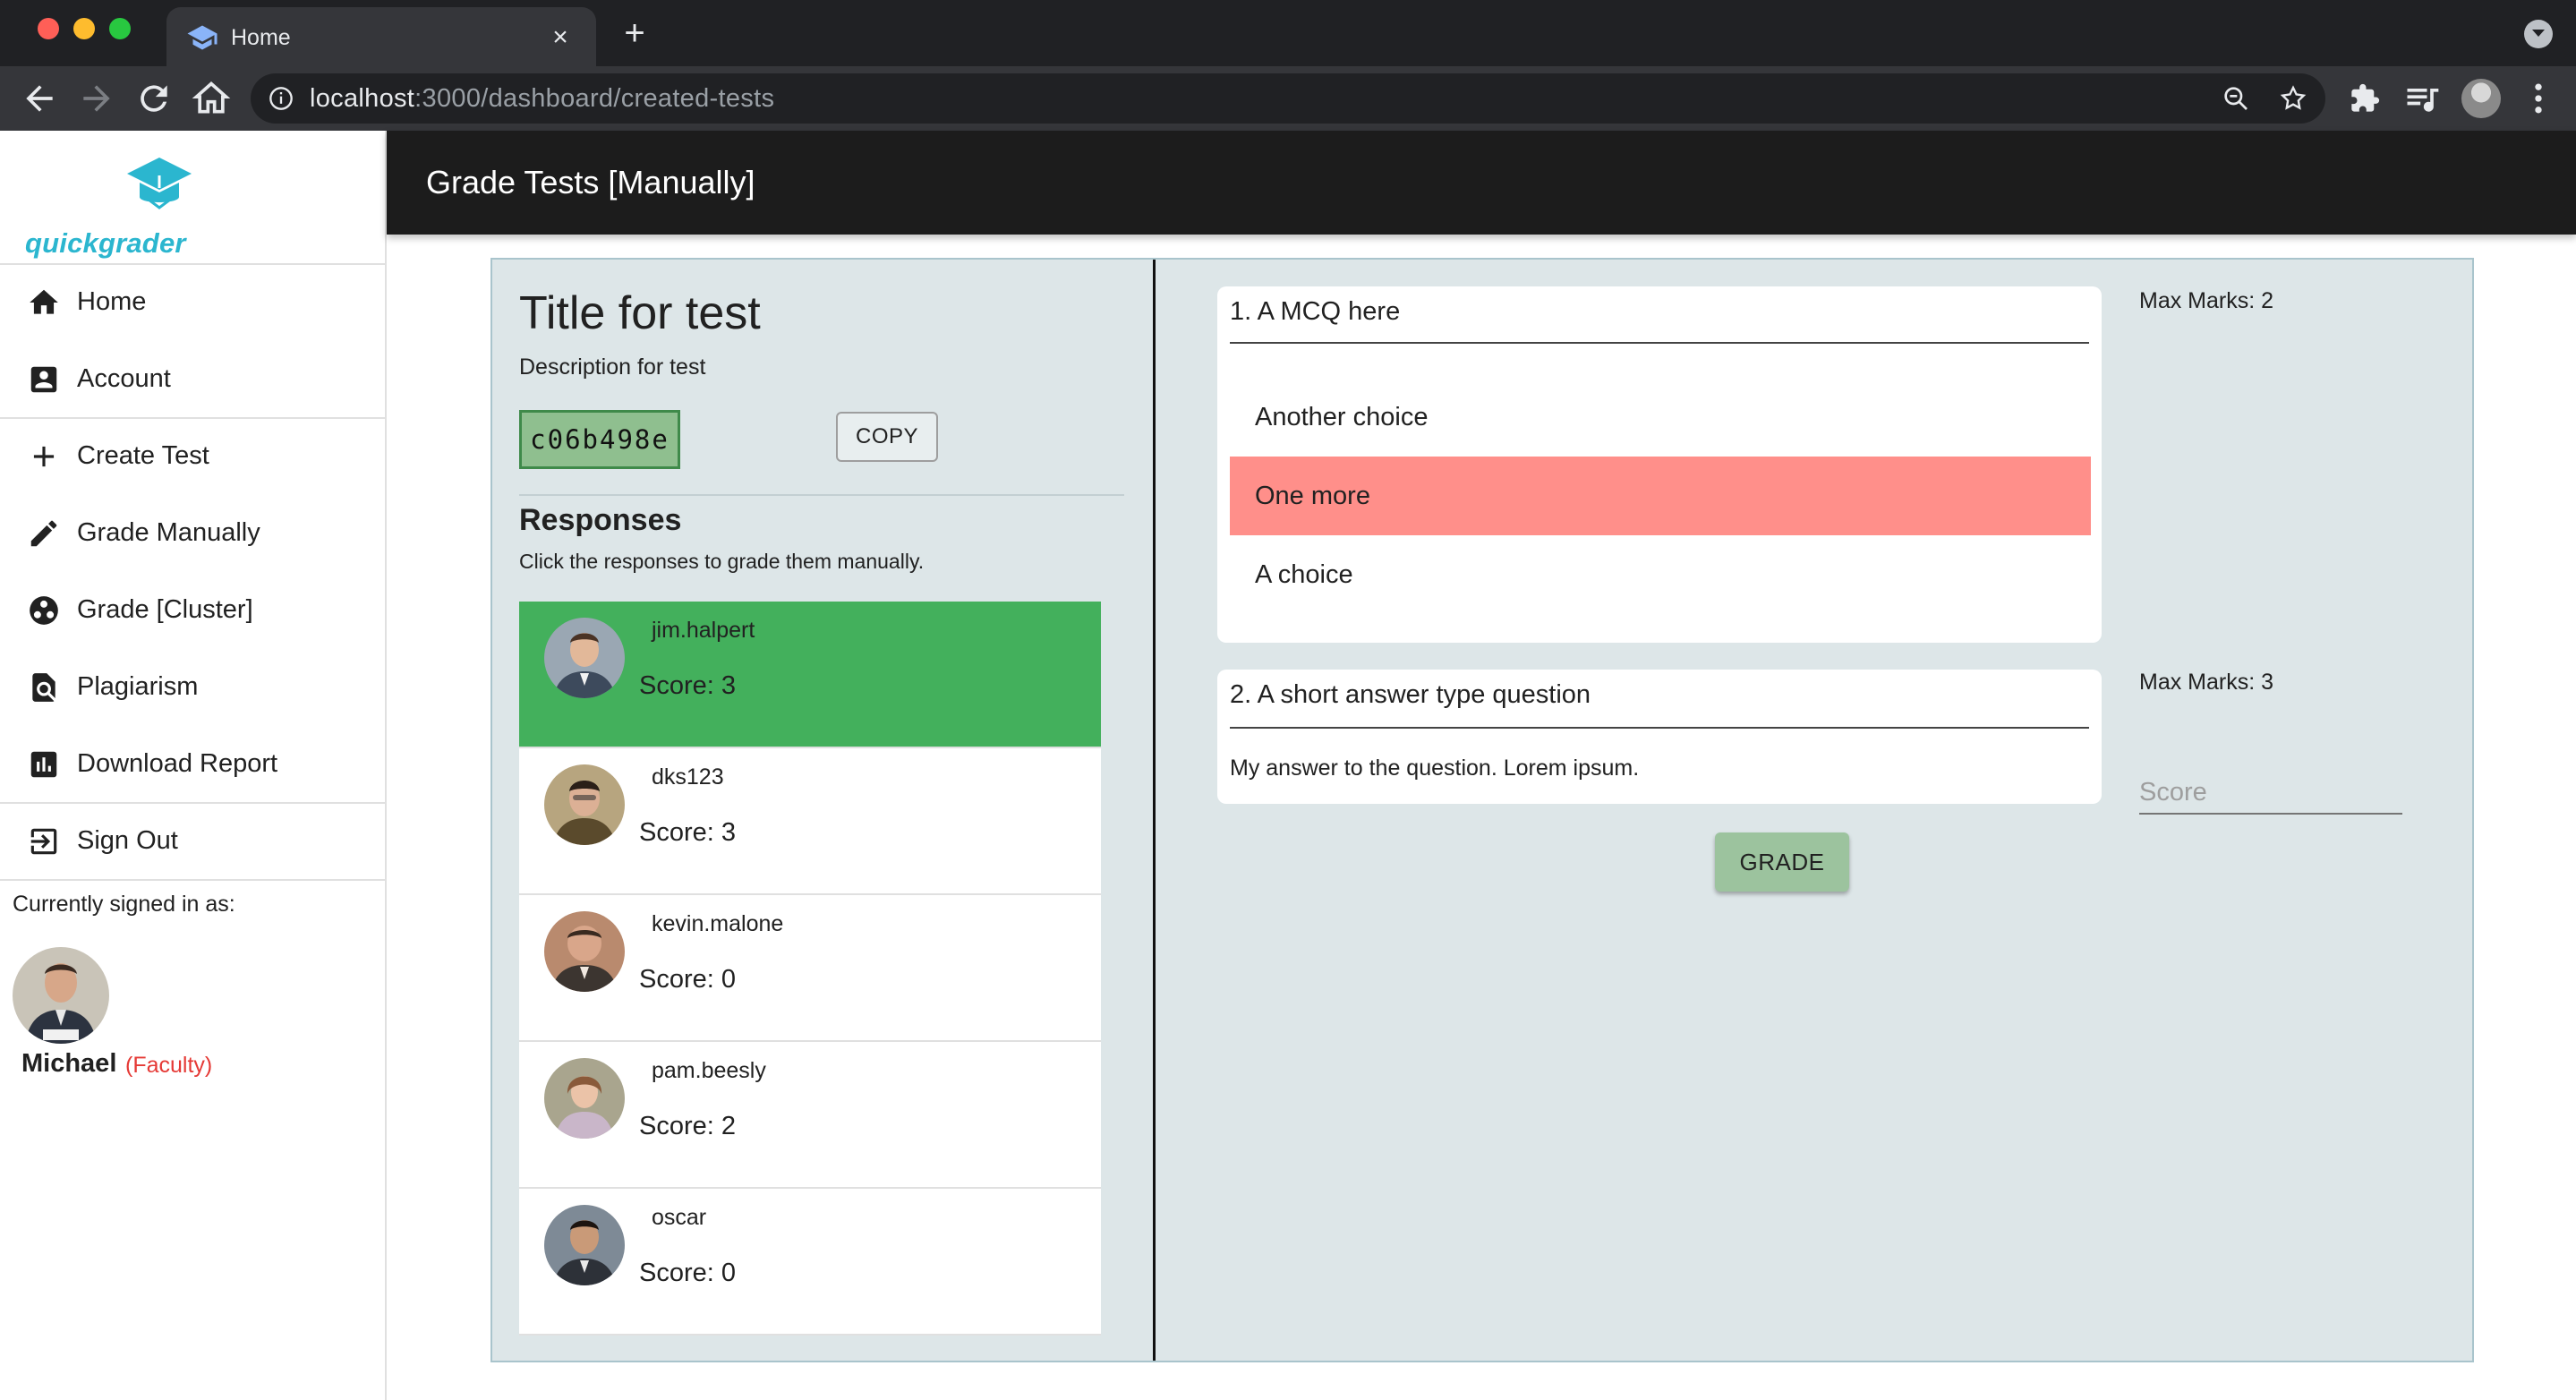 The image size is (2576, 1400). What do you see at coordinates (281, 98) in the screenshot?
I see `info-icon` at bounding box center [281, 98].